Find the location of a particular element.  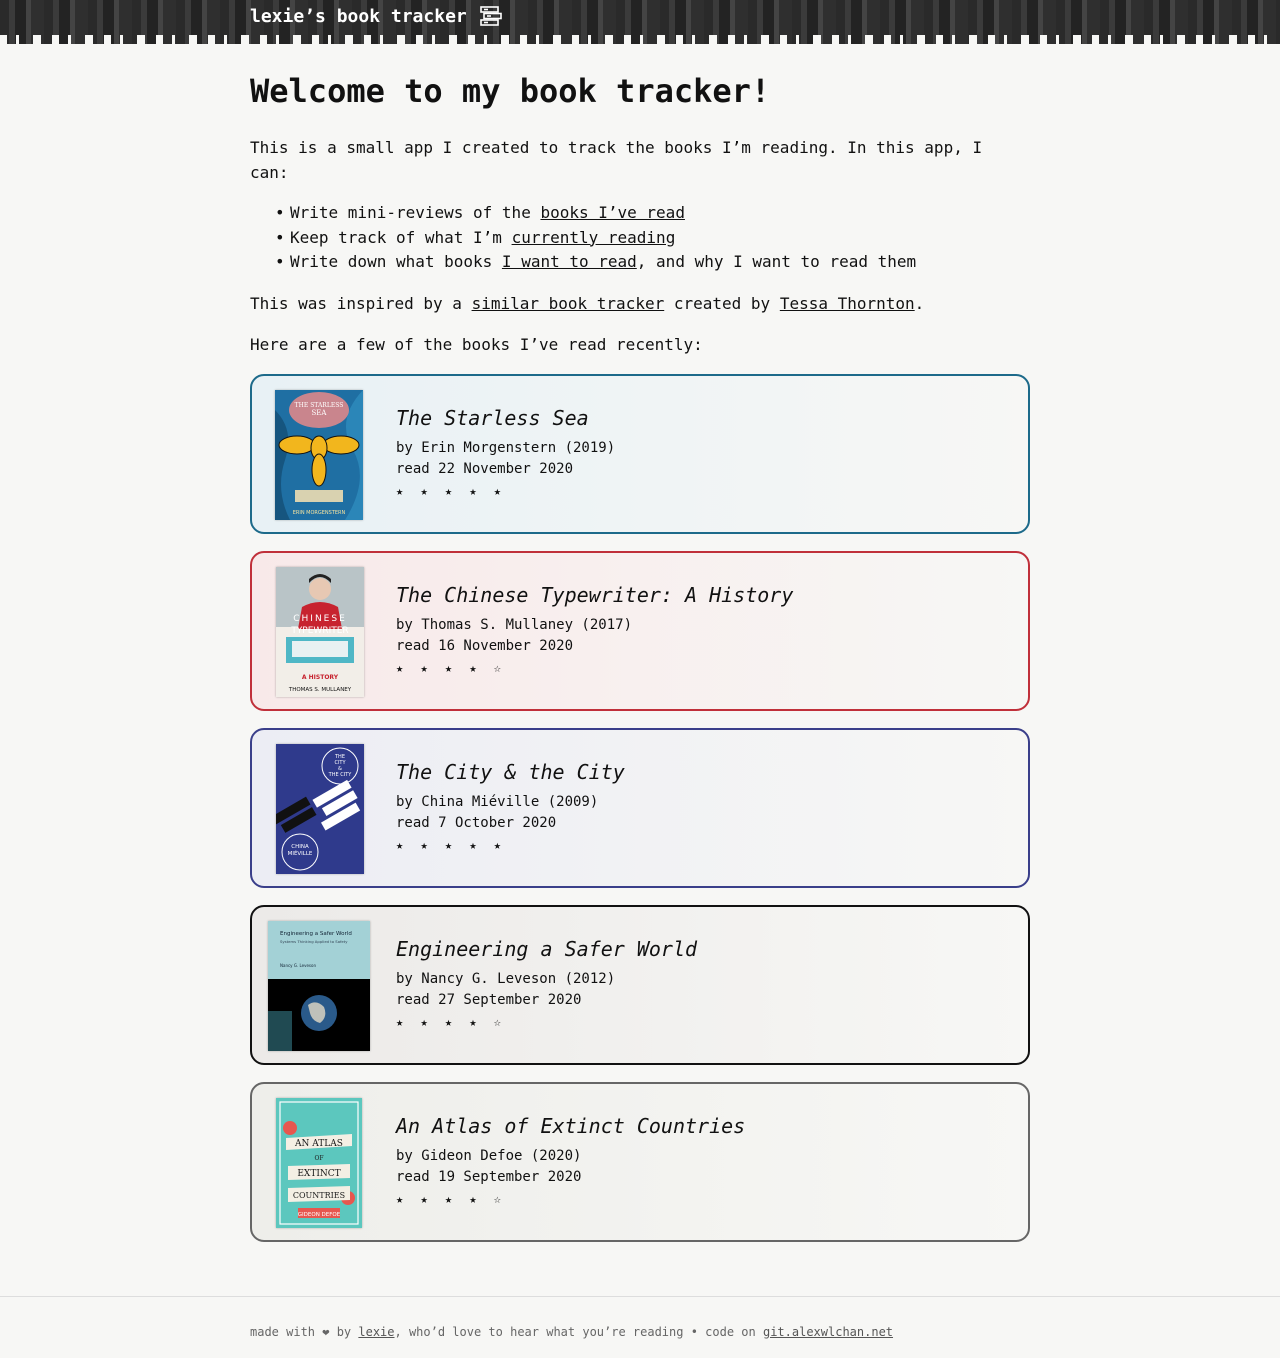

currently-reading-link: currently reading is located at coordinates (594, 237).